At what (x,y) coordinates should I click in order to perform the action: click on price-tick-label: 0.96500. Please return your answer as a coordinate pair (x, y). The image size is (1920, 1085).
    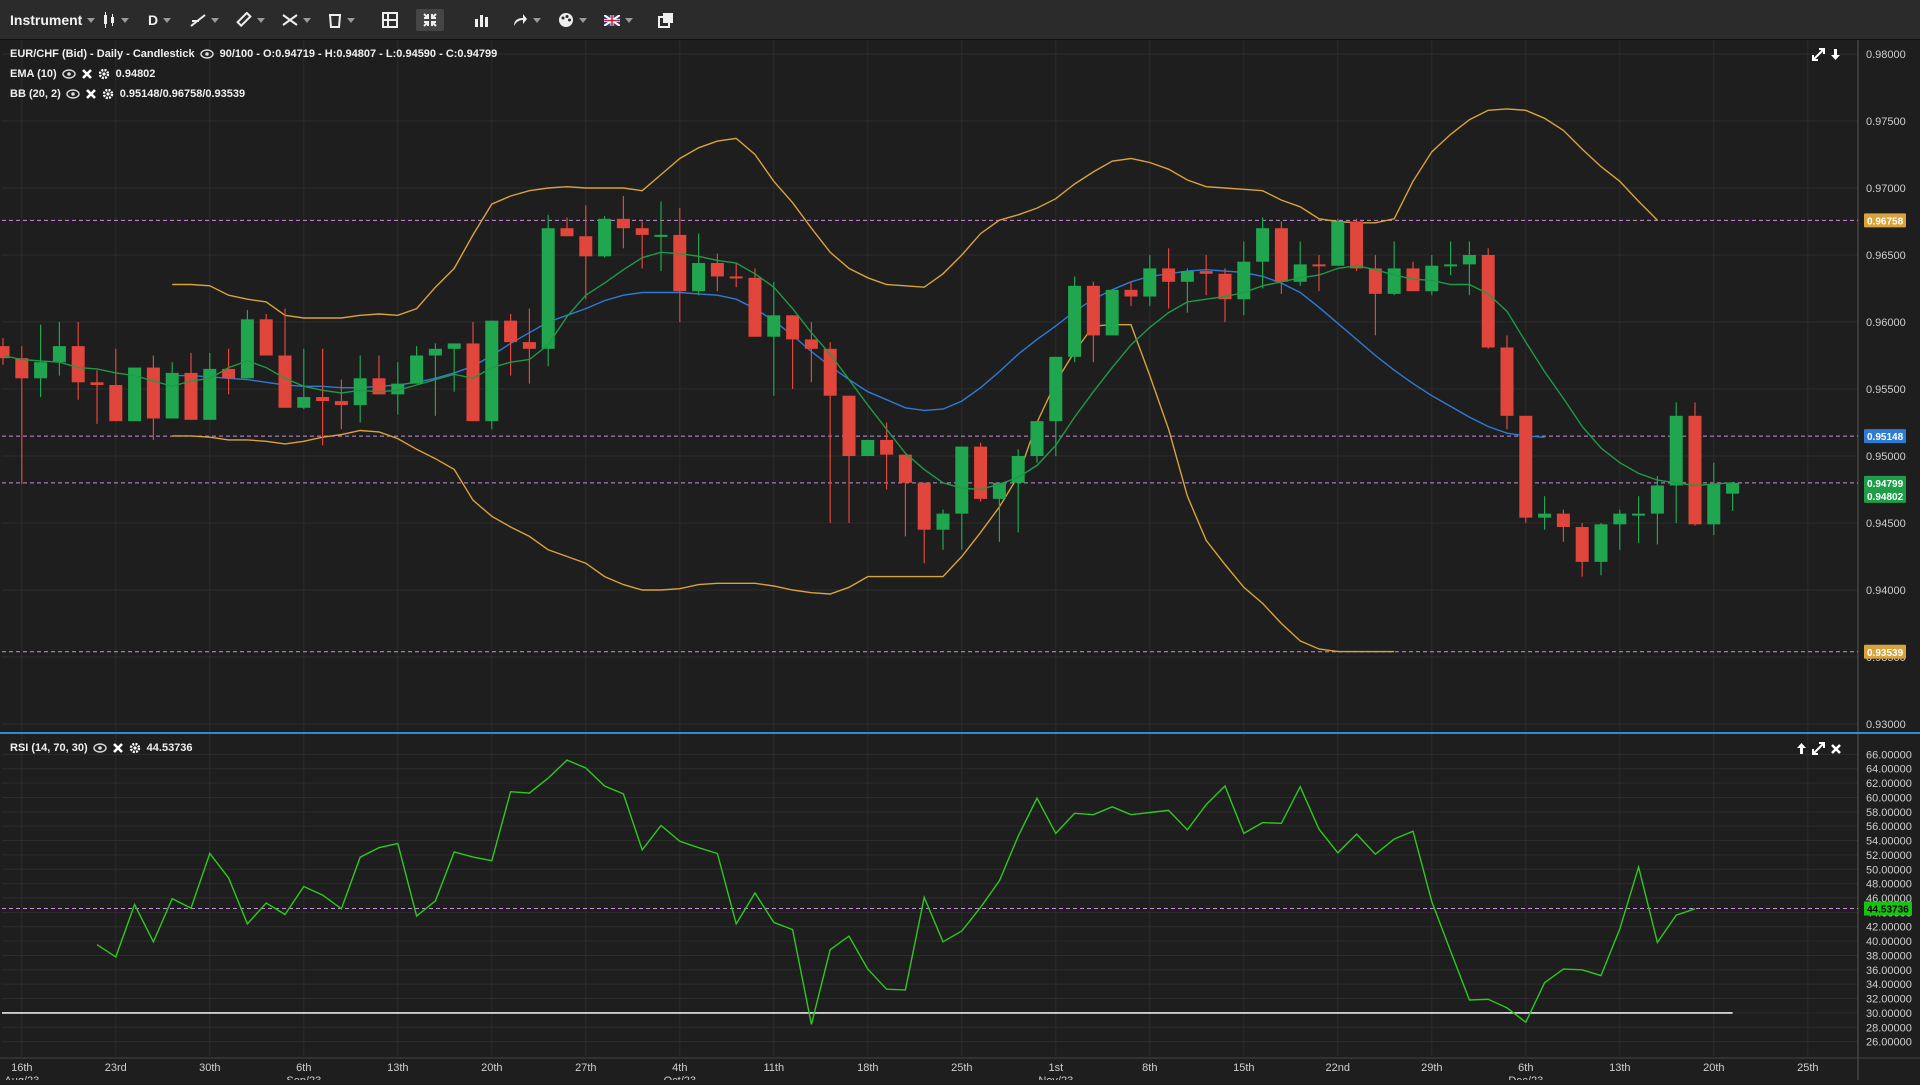
    Looking at the image, I should click on (1886, 256).